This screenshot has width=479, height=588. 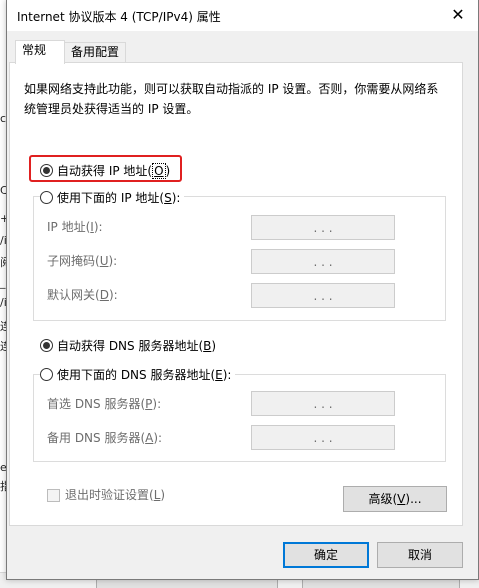 What do you see at coordinates (82, 295) in the screenshot?
I see `default-gateway-label: 默认网关(D):` at bounding box center [82, 295].